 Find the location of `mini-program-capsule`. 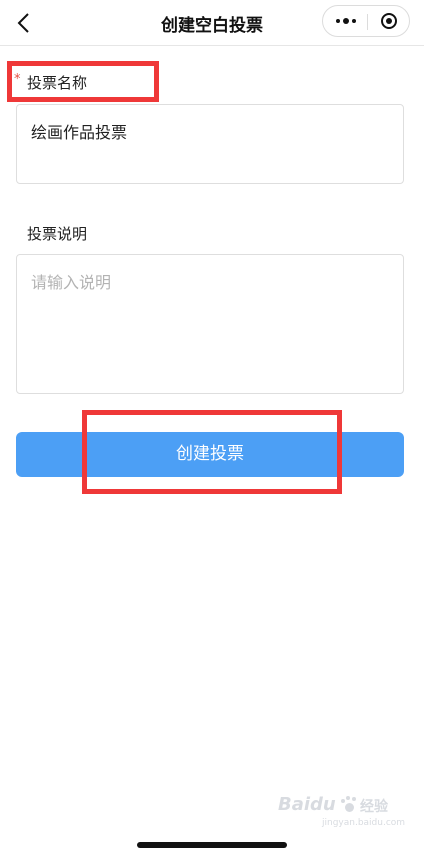

mini-program-capsule is located at coordinates (366, 21).